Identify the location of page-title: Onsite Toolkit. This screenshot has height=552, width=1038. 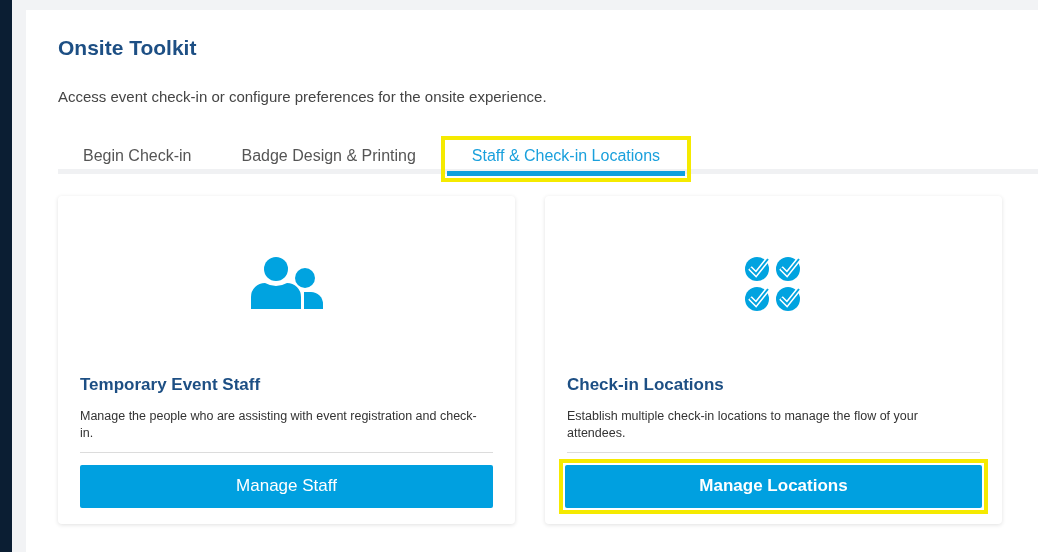
(127, 48).